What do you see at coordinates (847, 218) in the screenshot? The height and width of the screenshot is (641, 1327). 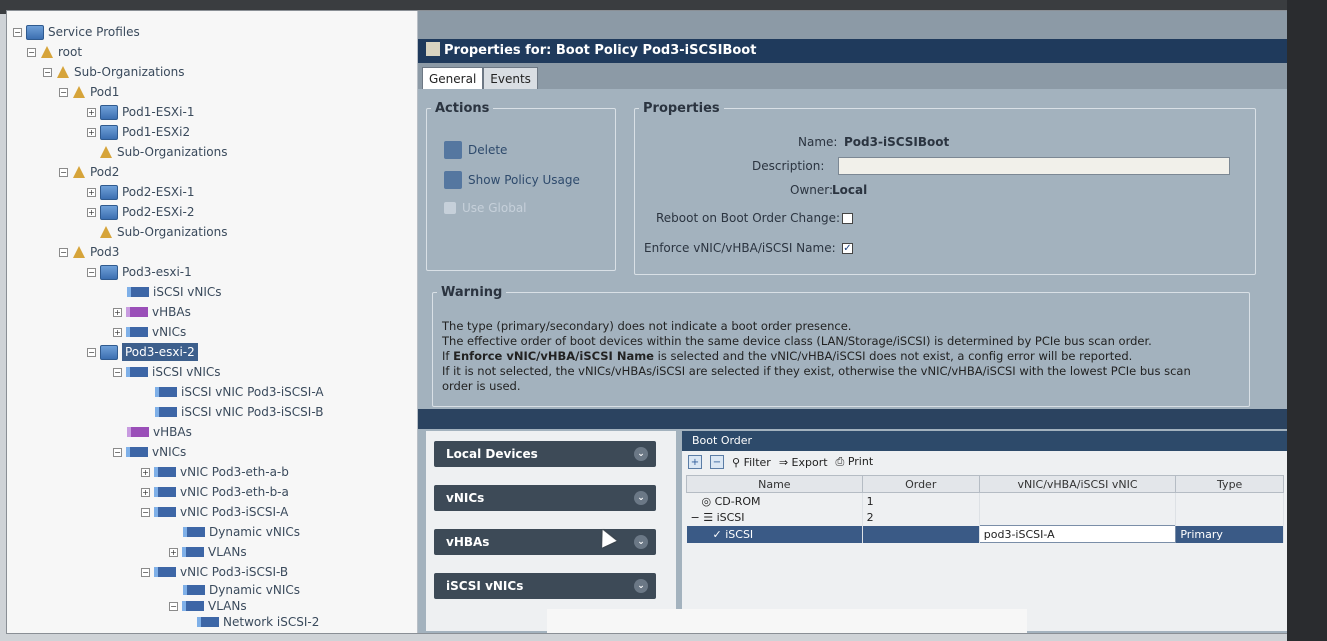 I see `reboot-checkbox` at bounding box center [847, 218].